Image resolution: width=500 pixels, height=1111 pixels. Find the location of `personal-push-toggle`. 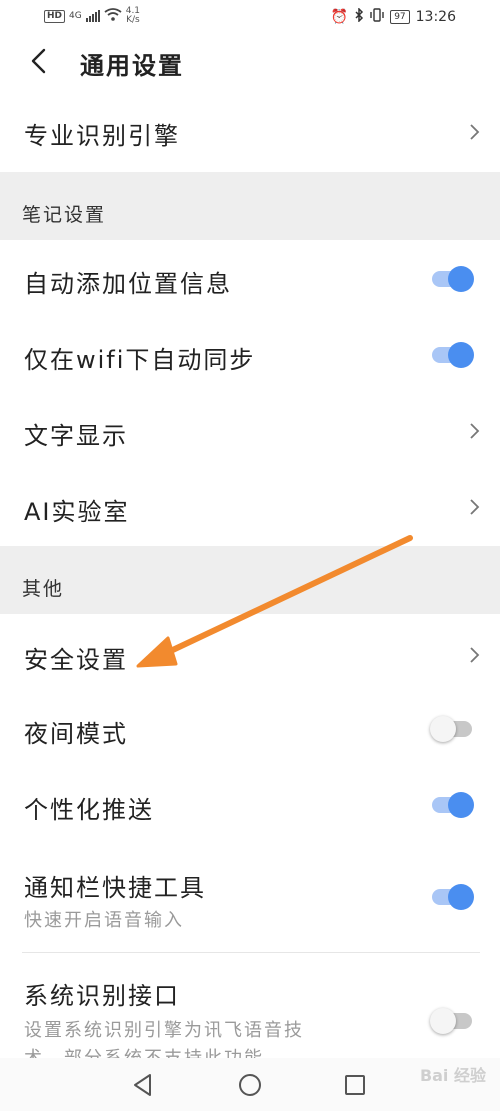

personal-push-toggle is located at coordinates (452, 805).